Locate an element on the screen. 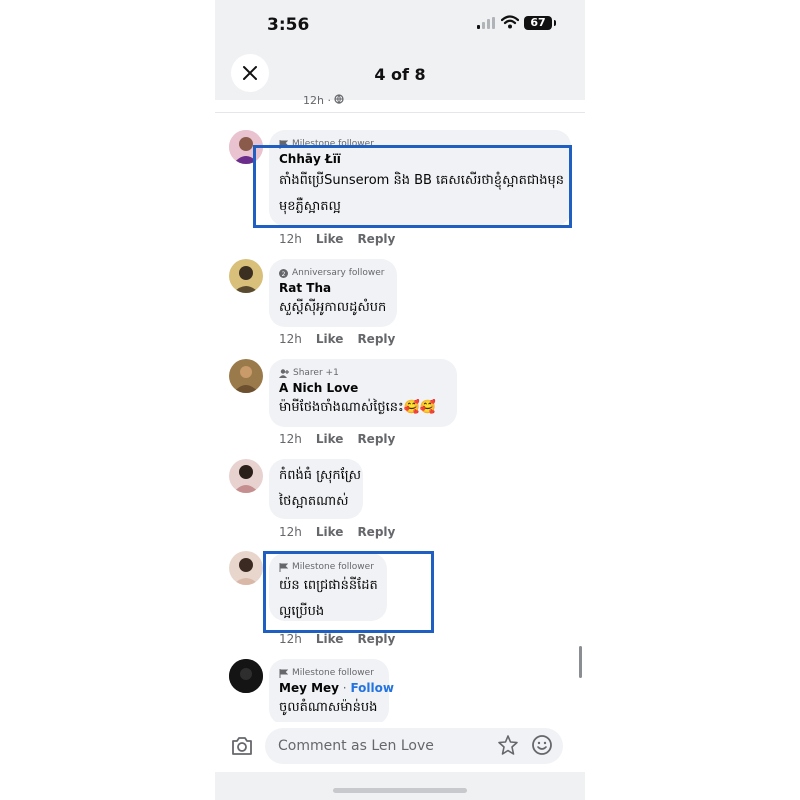  comment-author: A Nich Love is located at coordinates (362, 388).